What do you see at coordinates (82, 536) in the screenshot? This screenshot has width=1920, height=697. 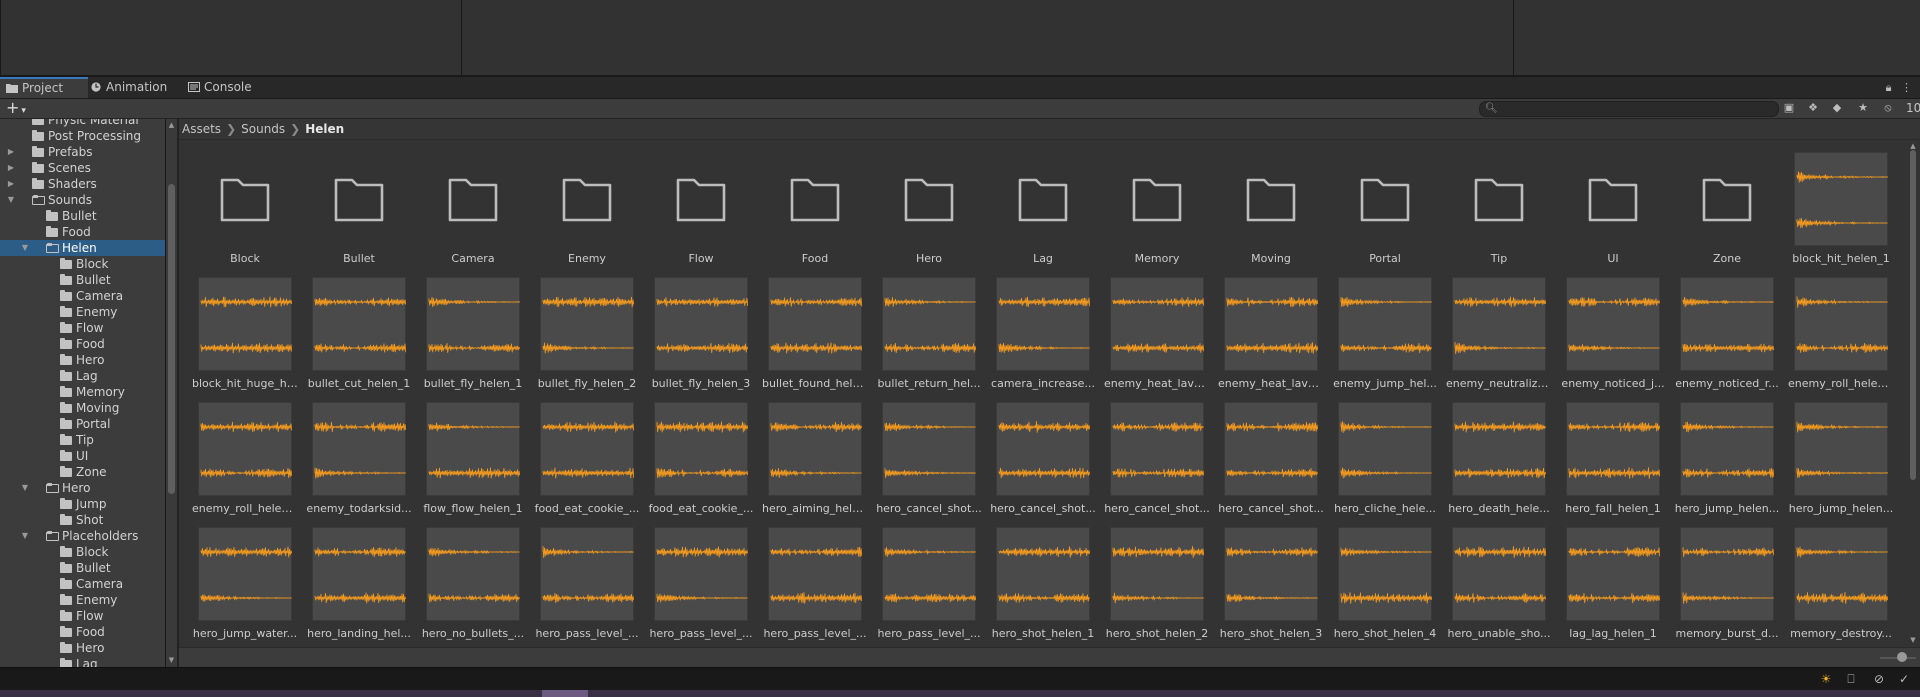 I see `tree-item: ▼ Placeholders` at bounding box center [82, 536].